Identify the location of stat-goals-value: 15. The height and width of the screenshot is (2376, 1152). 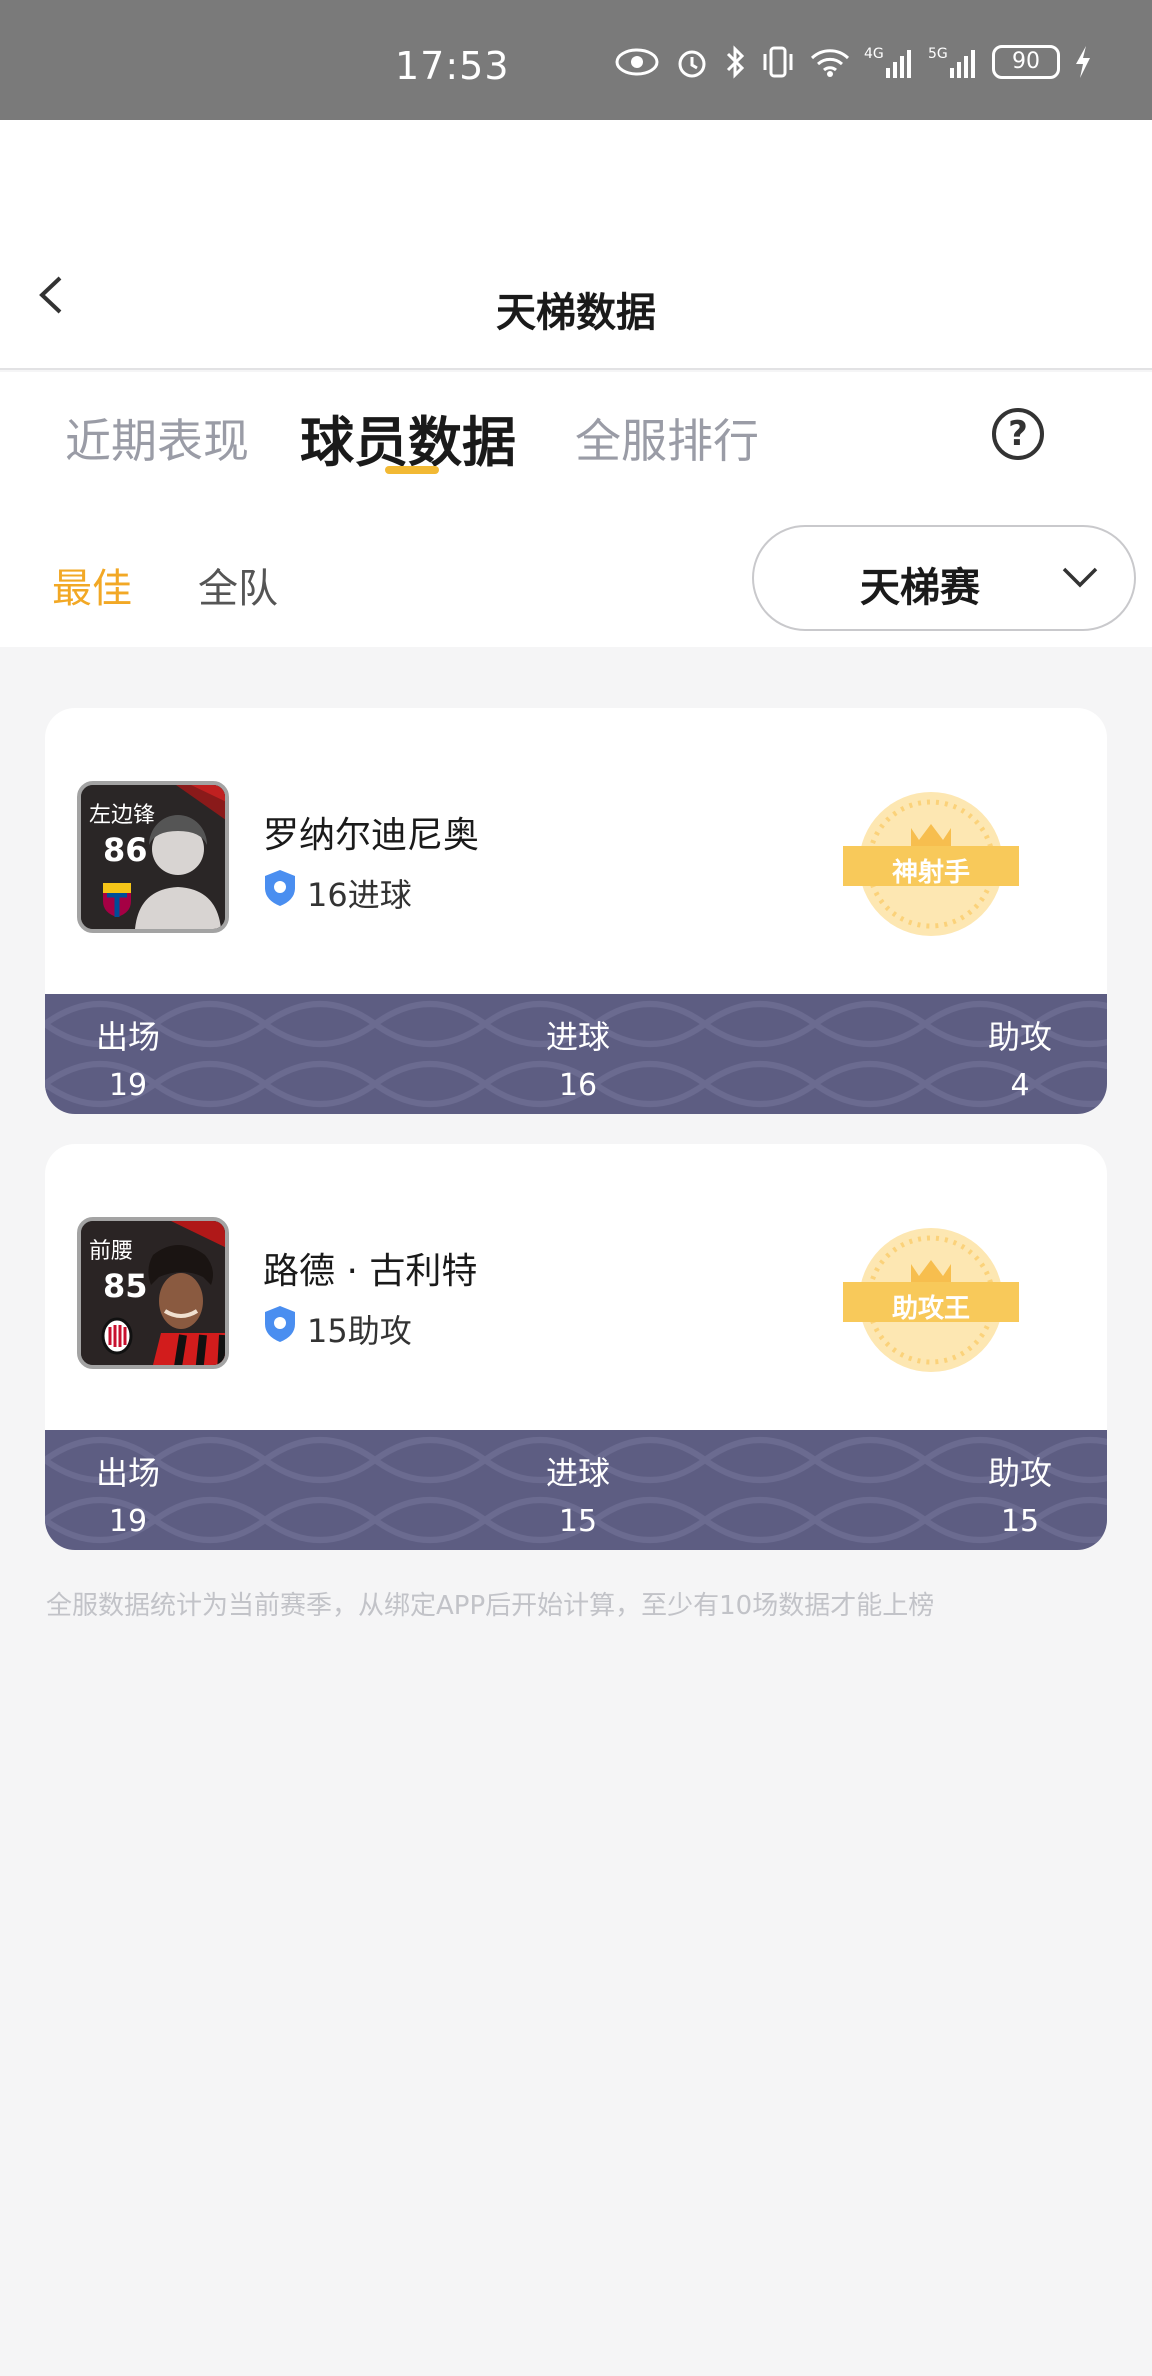
(578, 1521).